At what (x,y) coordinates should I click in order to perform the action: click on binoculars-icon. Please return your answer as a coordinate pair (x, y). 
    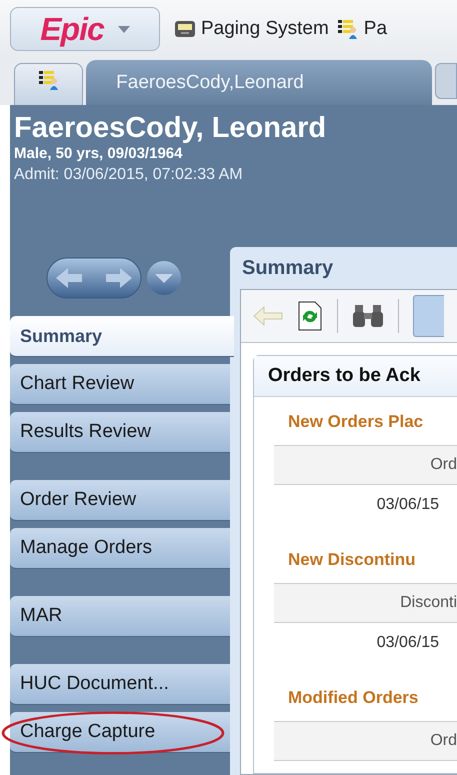
    Looking at the image, I should click on (368, 316).